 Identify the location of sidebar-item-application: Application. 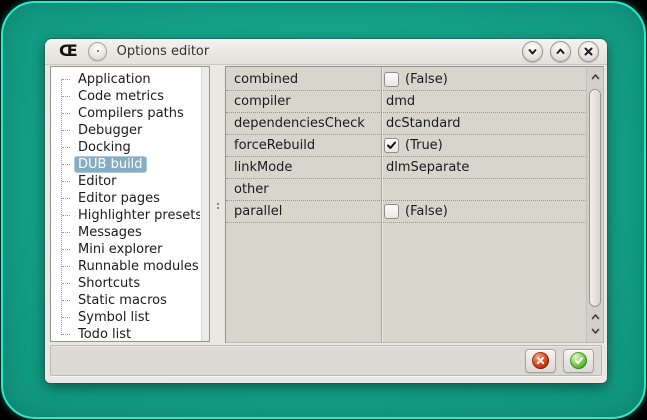
(127, 79).